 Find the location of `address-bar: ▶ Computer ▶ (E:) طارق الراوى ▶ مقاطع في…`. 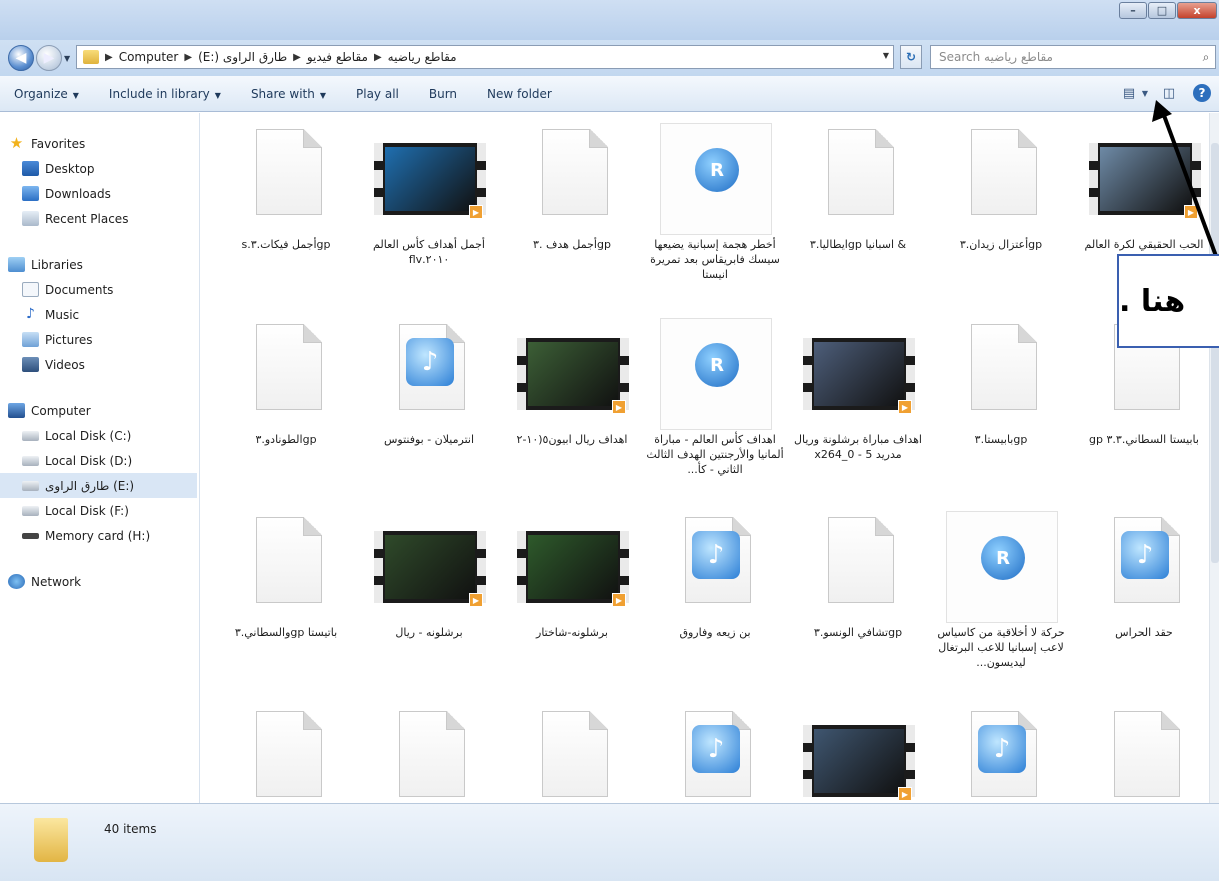

address-bar: ▶ Computer ▶ (E:) طارق الراوى ▶ مقاطع في… is located at coordinates (485, 57).